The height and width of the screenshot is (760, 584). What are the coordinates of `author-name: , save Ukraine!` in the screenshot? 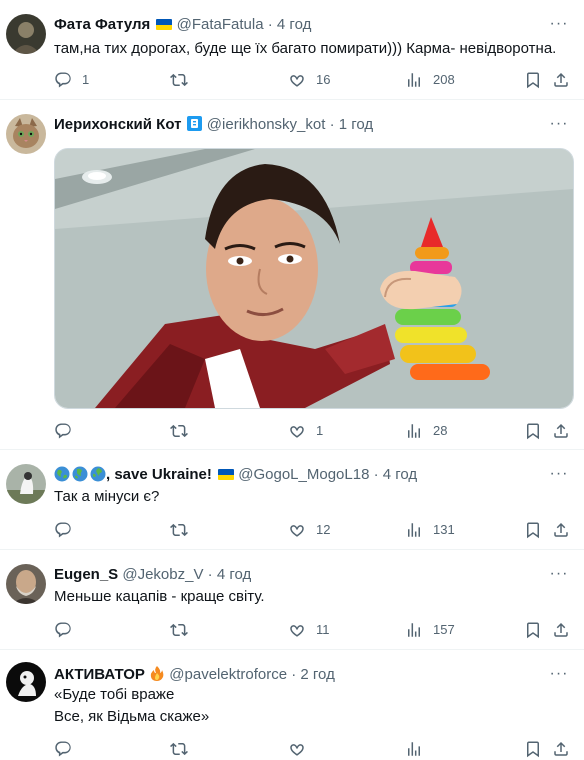 It's located at (159, 474).